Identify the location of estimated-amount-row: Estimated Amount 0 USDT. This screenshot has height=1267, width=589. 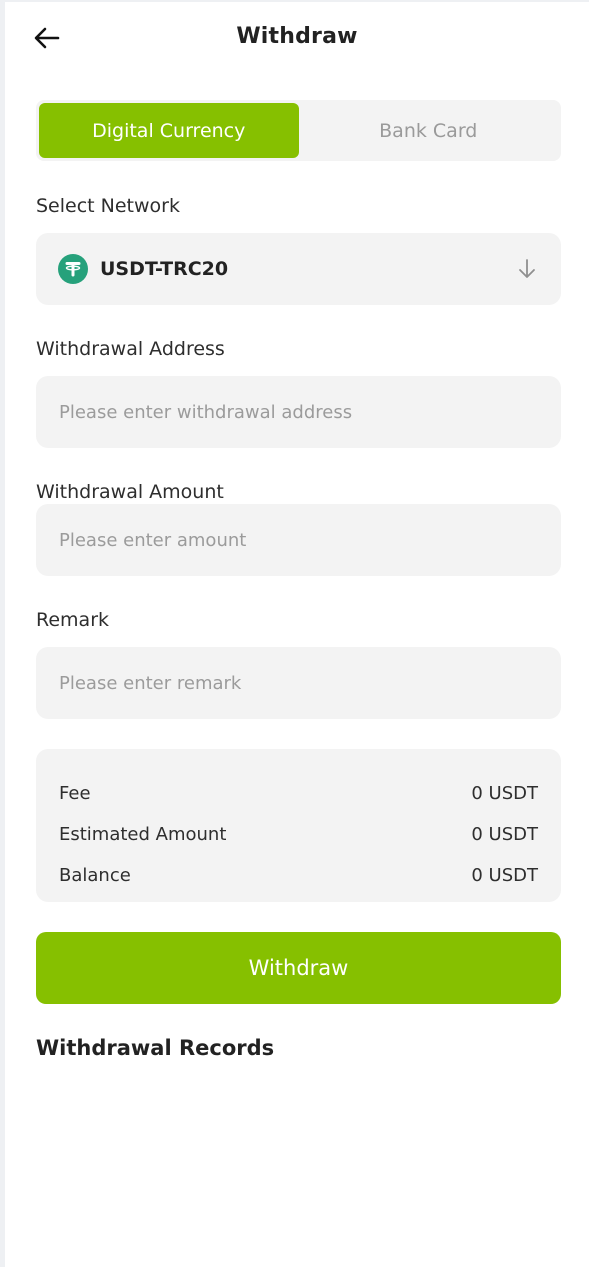
(298, 834).